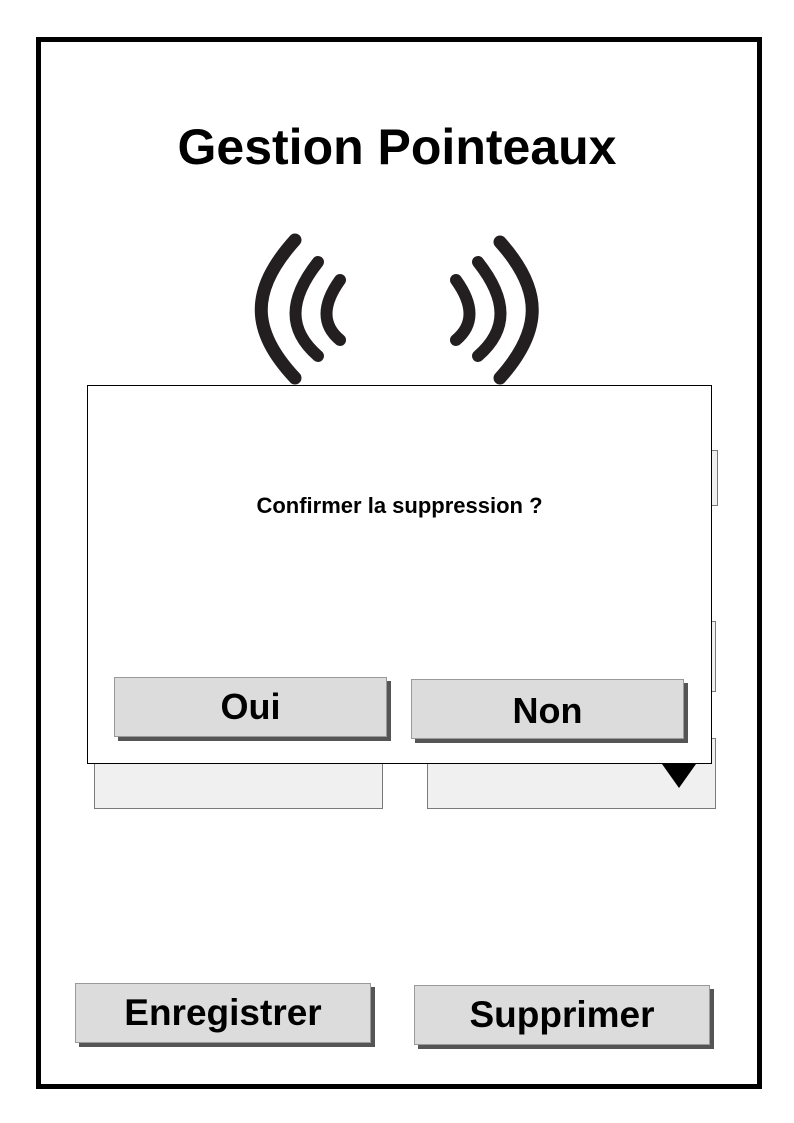 This screenshot has width=794, height=1123. I want to click on triangle-down-icon, so click(679, 776).